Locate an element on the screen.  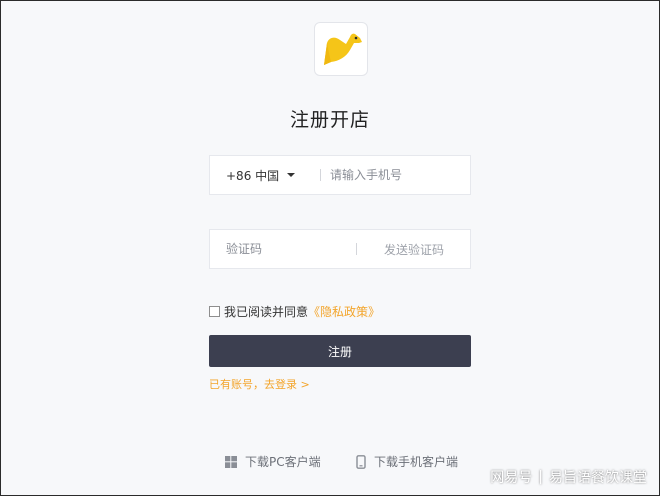
kangaroo-logo-icon is located at coordinates (343, 49).